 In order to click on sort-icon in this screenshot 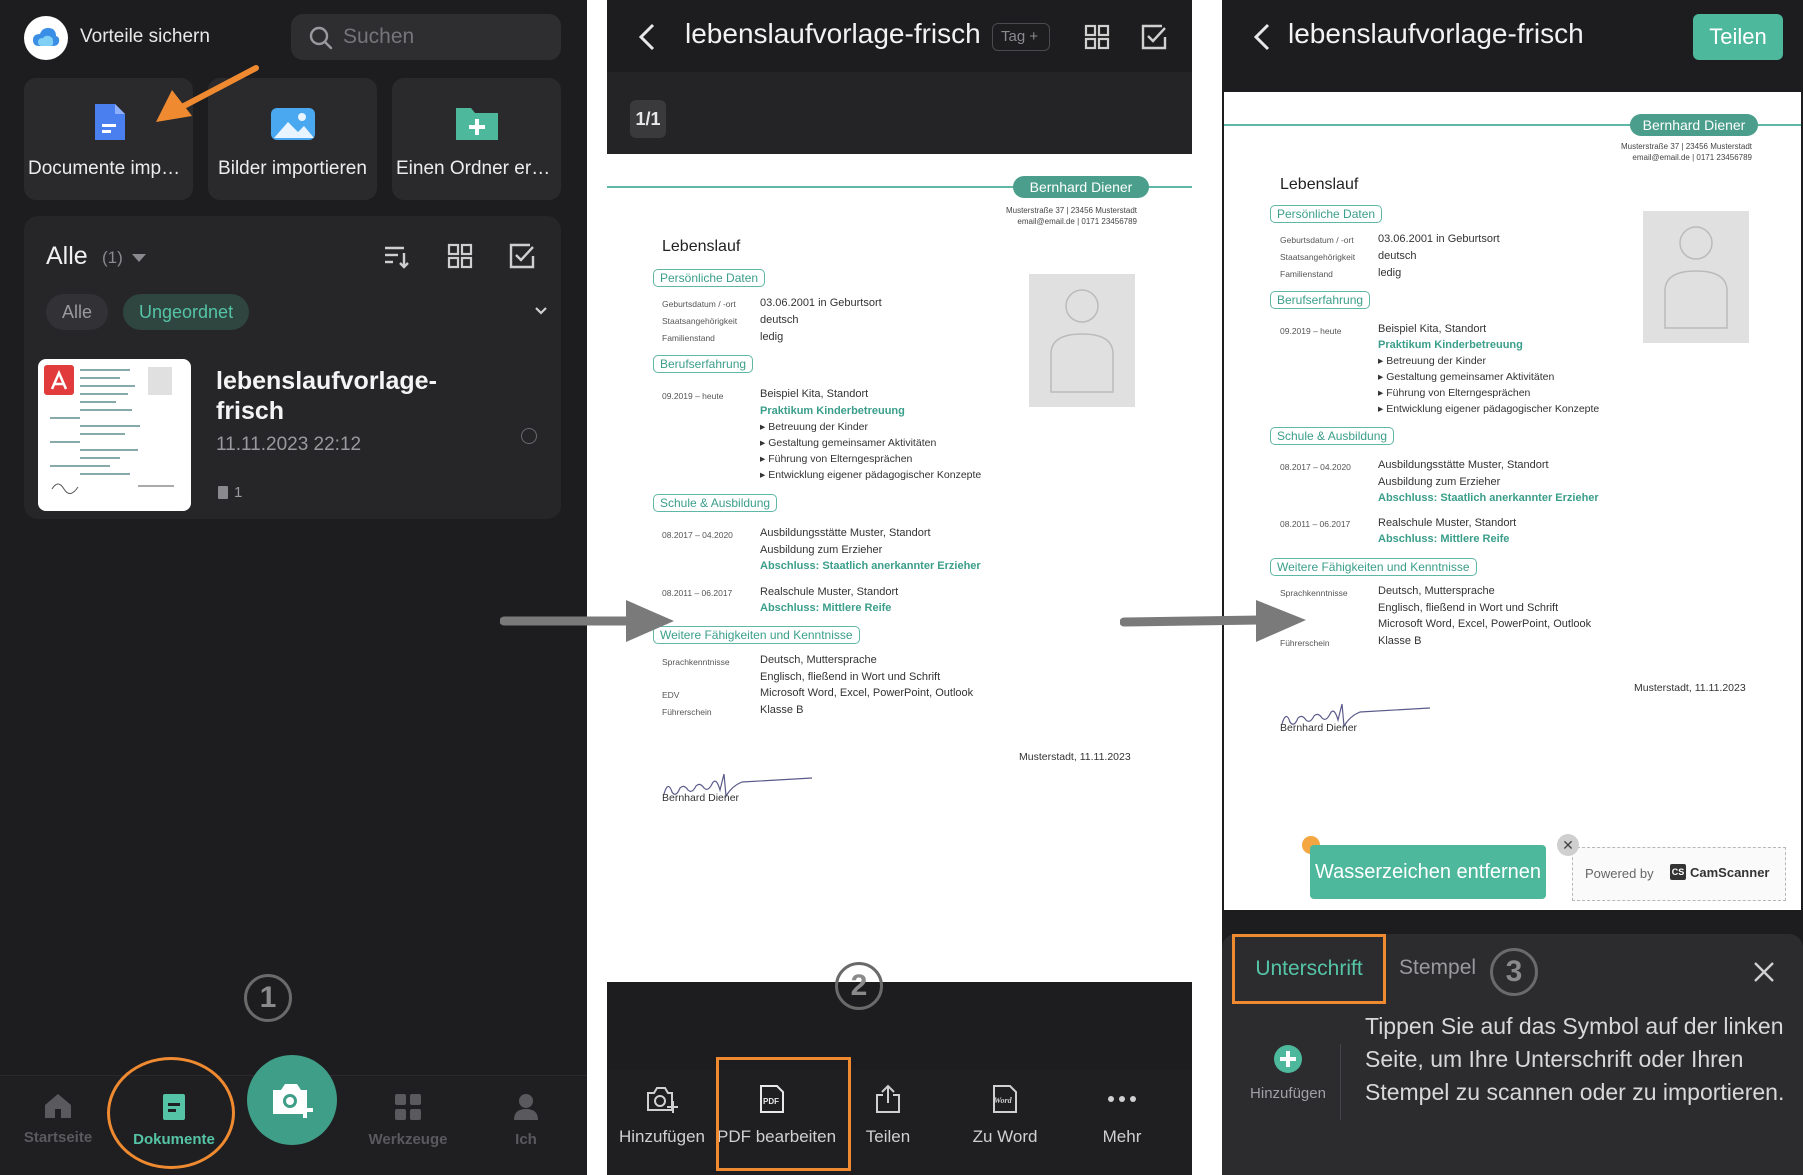, I will do `click(396, 256)`.